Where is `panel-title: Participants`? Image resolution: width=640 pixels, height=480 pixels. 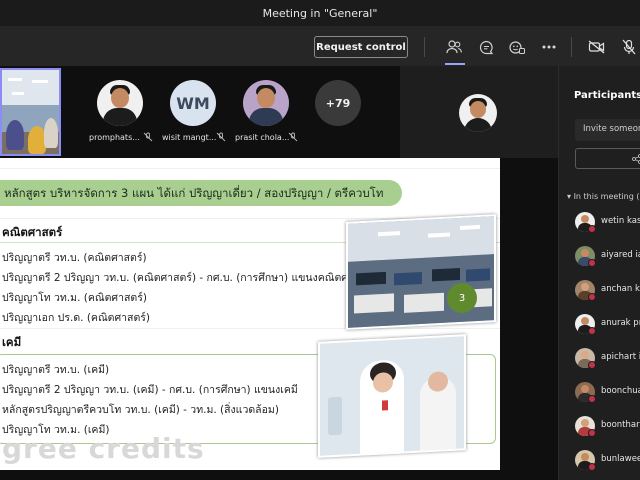
panel-title: Participants is located at coordinates (607, 95).